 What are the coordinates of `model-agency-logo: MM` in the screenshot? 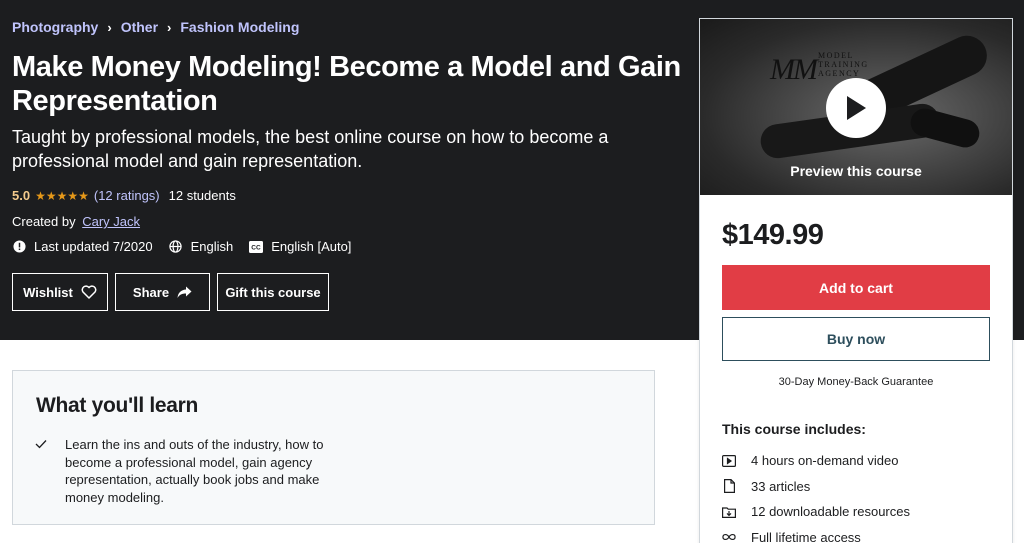 It's located at (794, 69).